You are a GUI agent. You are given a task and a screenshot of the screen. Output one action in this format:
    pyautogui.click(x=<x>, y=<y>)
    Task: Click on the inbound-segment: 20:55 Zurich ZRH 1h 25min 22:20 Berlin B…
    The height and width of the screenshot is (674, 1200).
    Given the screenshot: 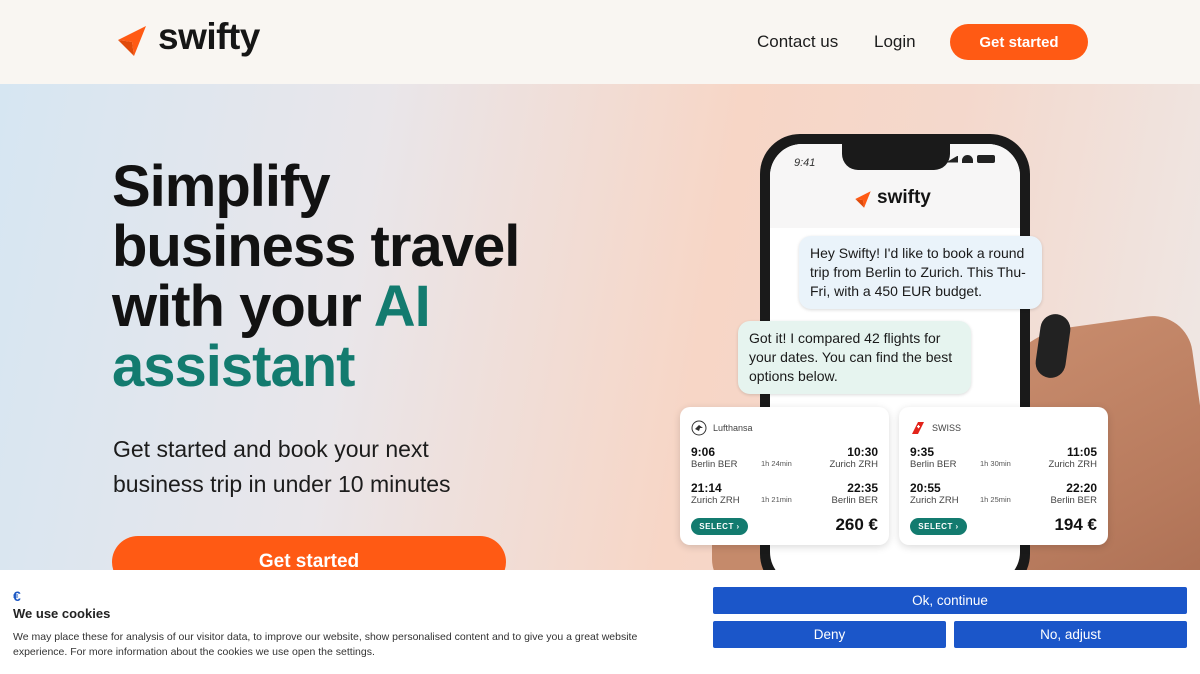 What is the action you would take?
    pyautogui.click(x=1003, y=495)
    